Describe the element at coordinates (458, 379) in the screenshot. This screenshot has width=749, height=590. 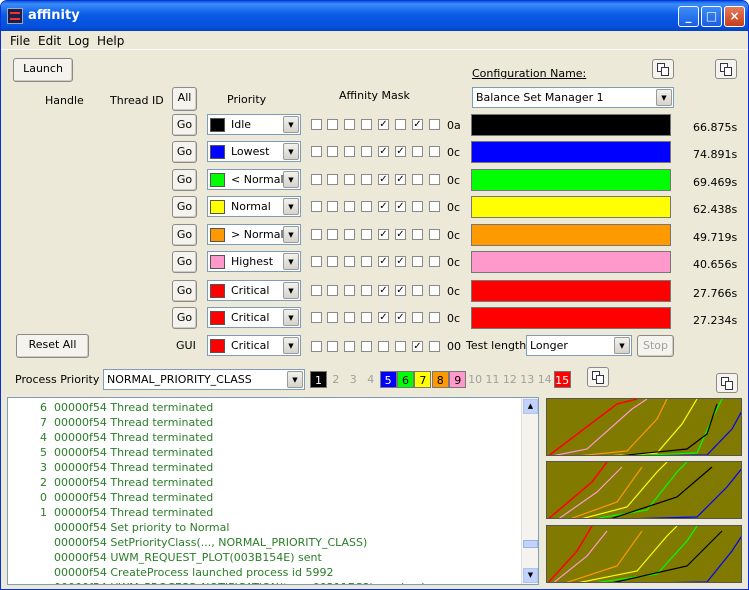
I see `priority-level-9: 9` at that location.